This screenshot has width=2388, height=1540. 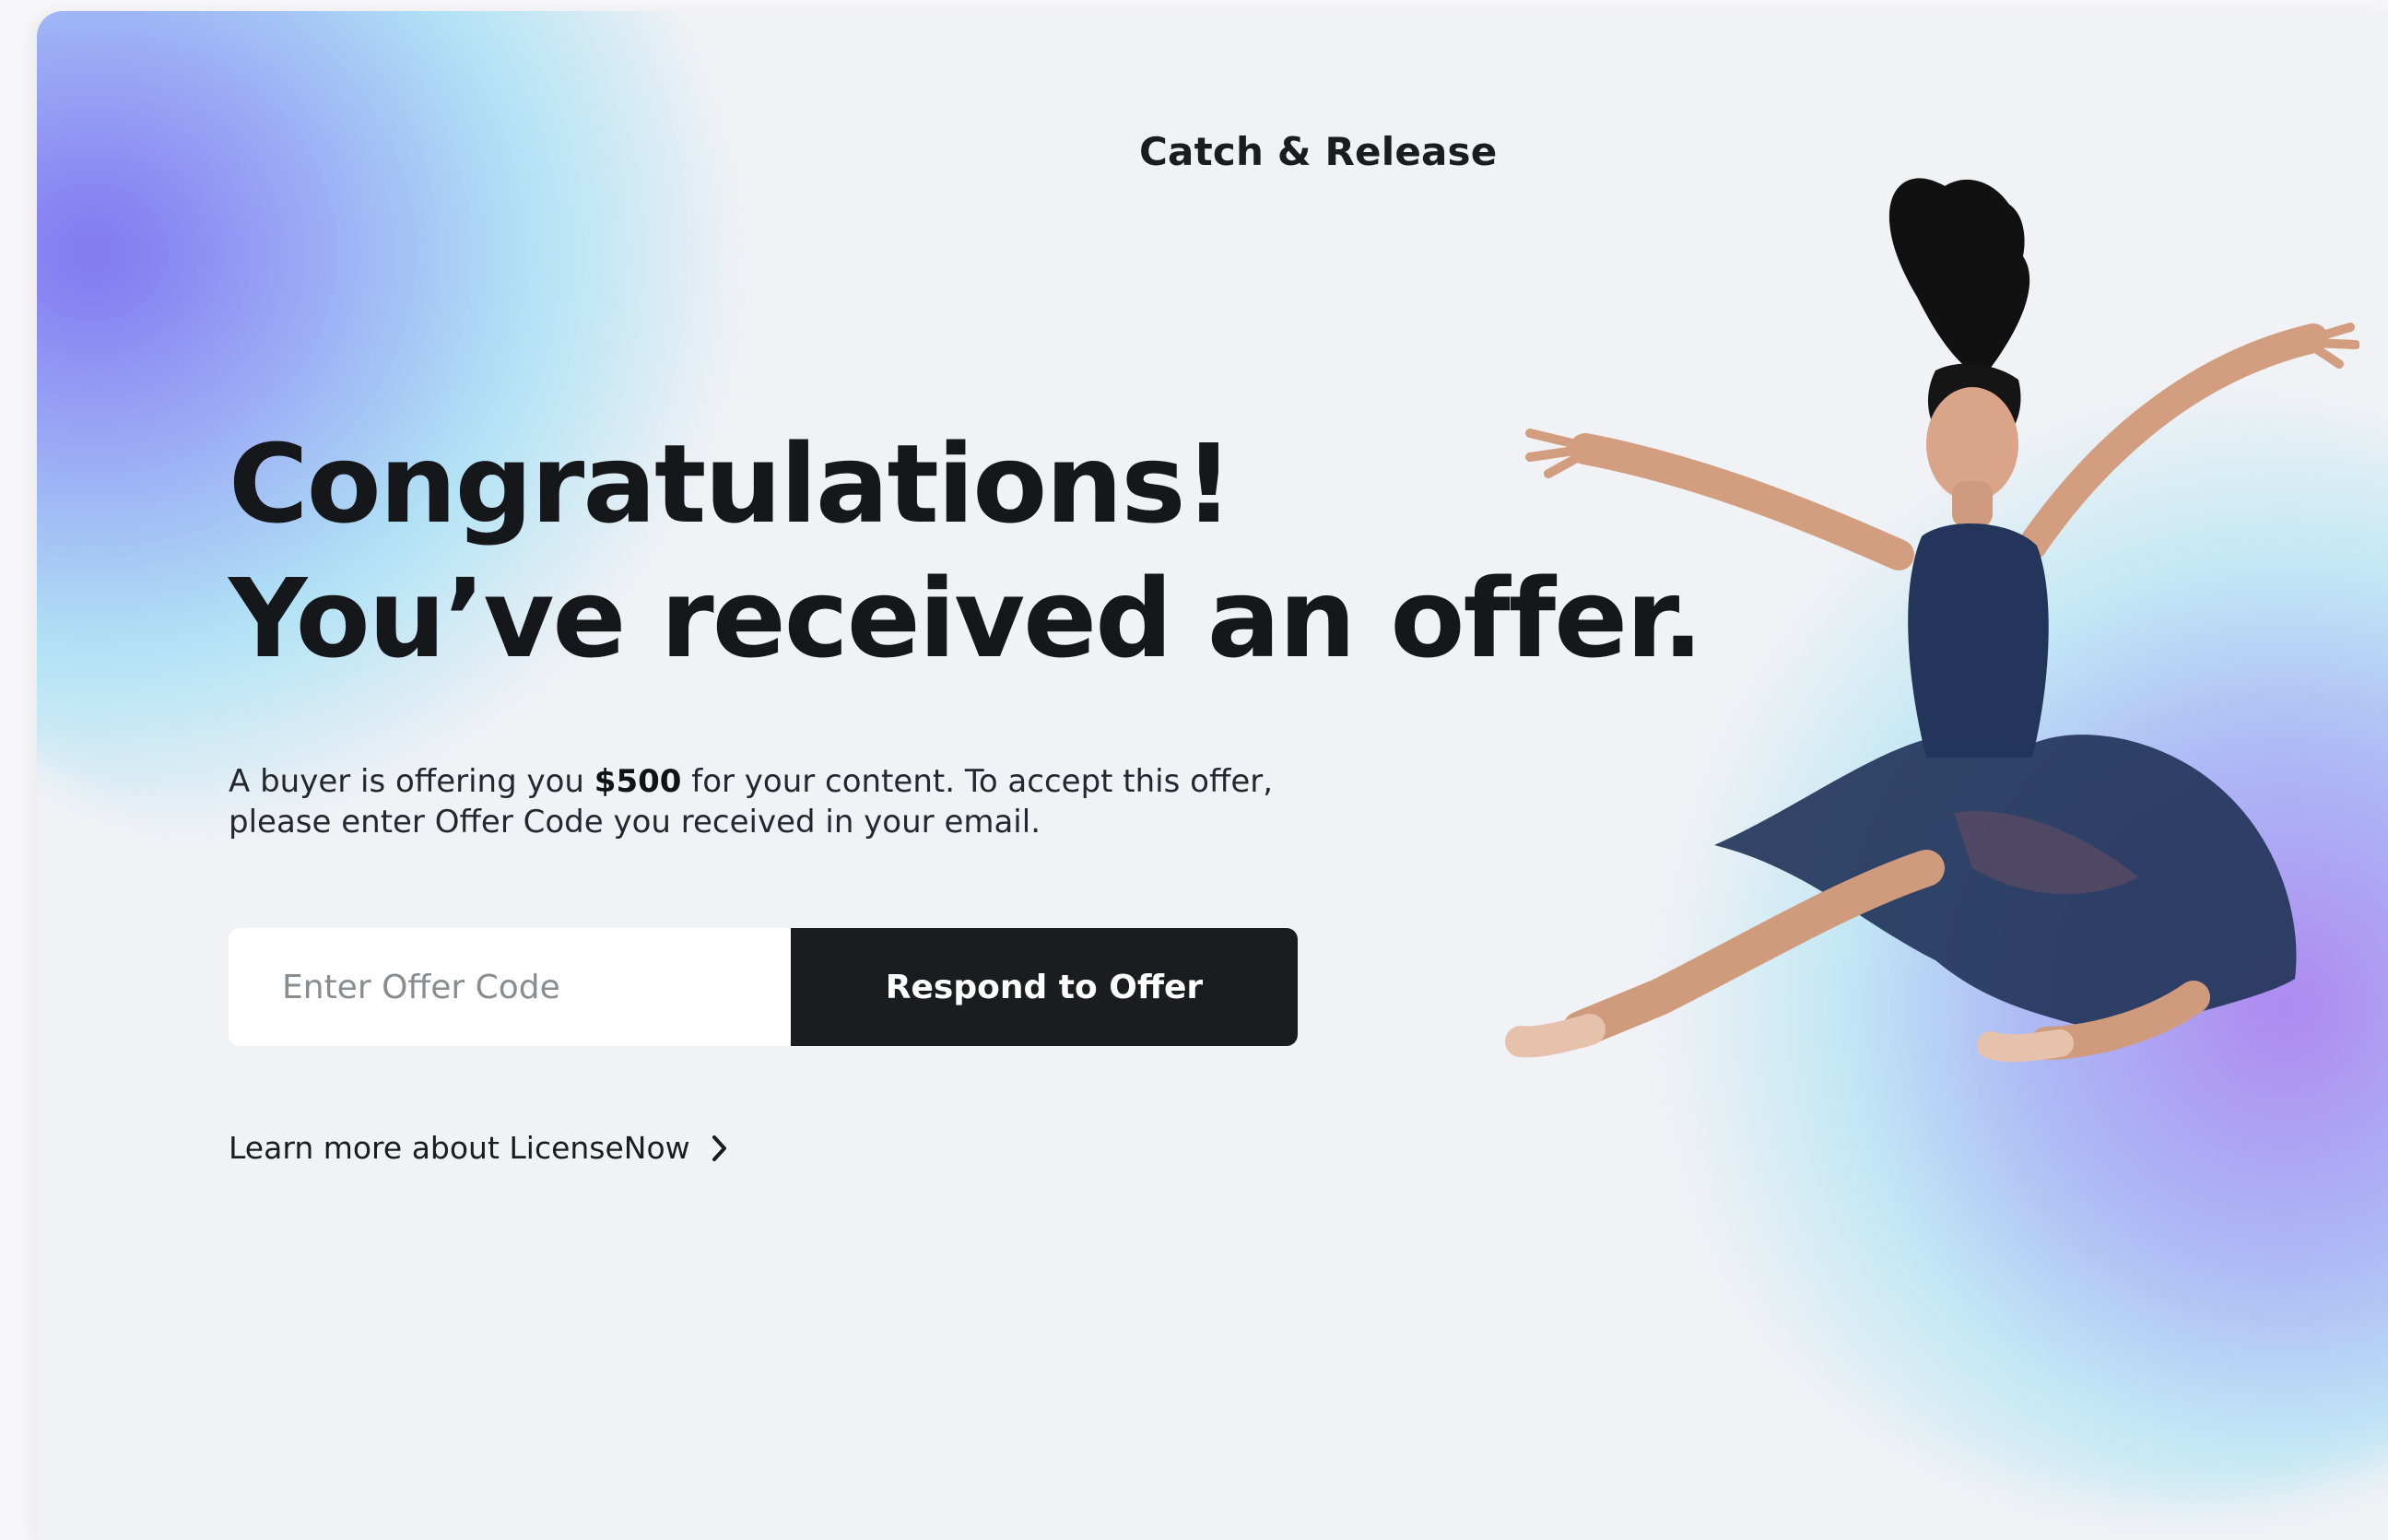 I want to click on respond-to-offer-button: Respond to Offer, so click(x=1044, y=987).